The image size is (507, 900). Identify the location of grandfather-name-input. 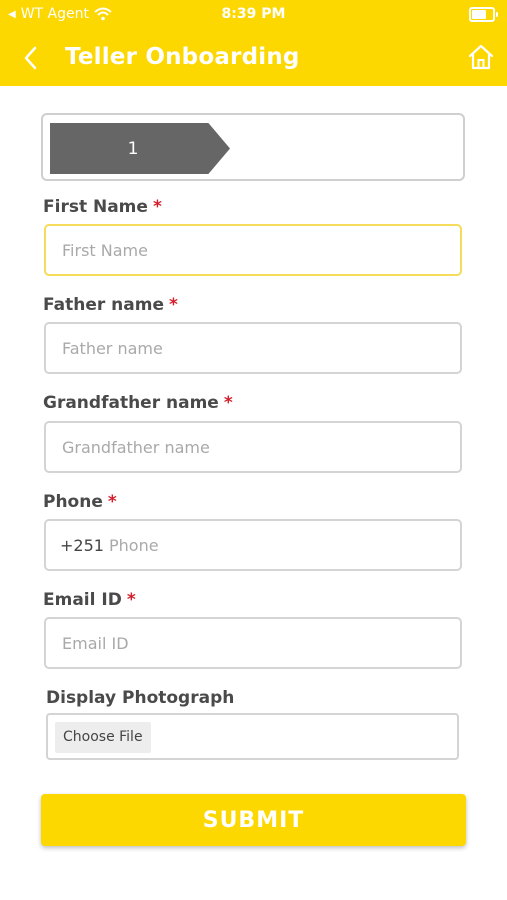
(255, 447).